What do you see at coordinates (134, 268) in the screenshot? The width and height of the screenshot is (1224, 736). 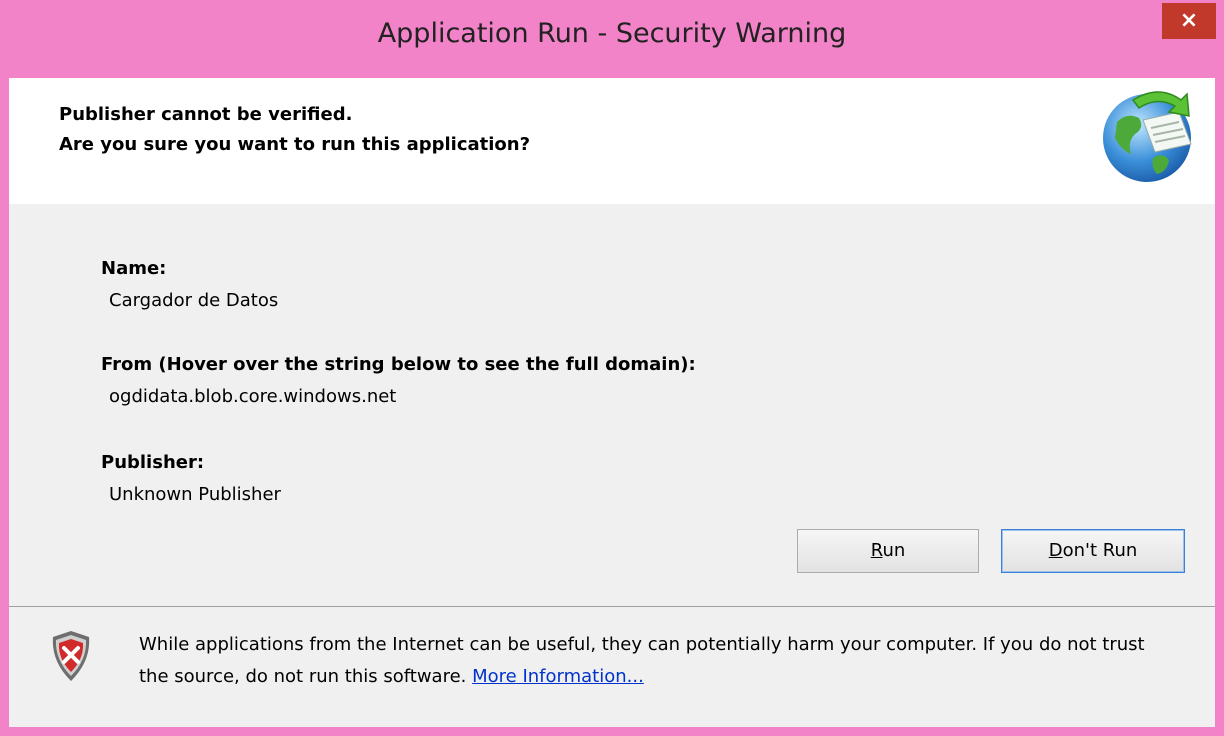 I see `name-label: Name:` at bounding box center [134, 268].